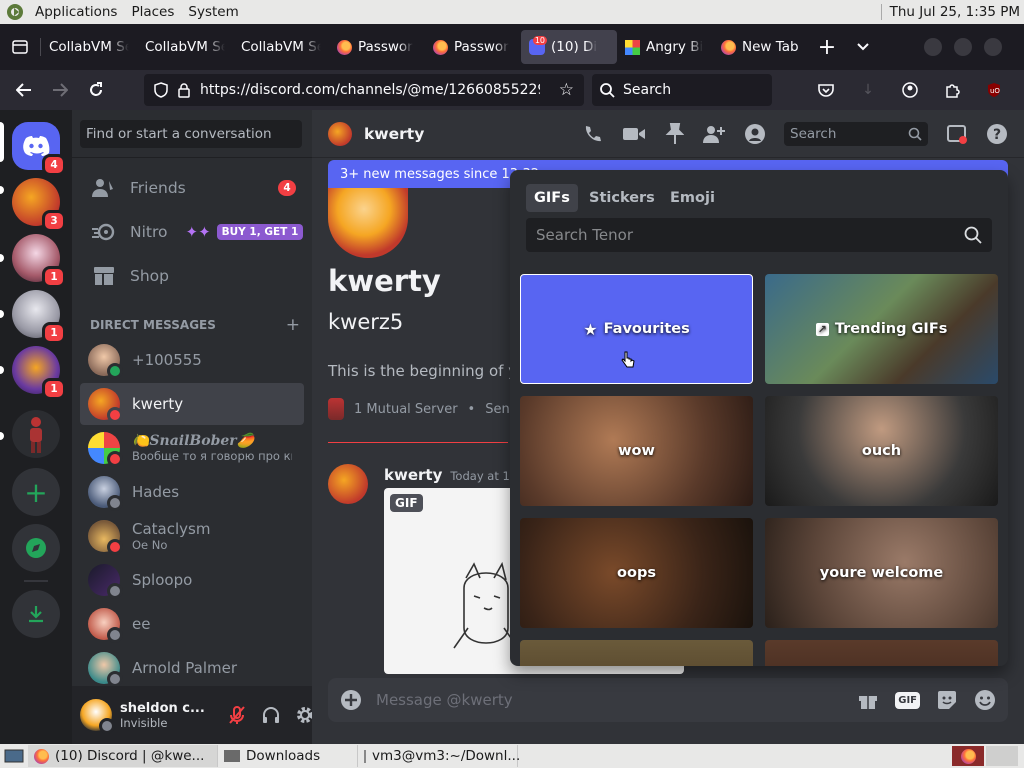 The image size is (1024, 768). Describe the element at coordinates (985, 756) in the screenshot. I see `workspace-switcher` at that location.